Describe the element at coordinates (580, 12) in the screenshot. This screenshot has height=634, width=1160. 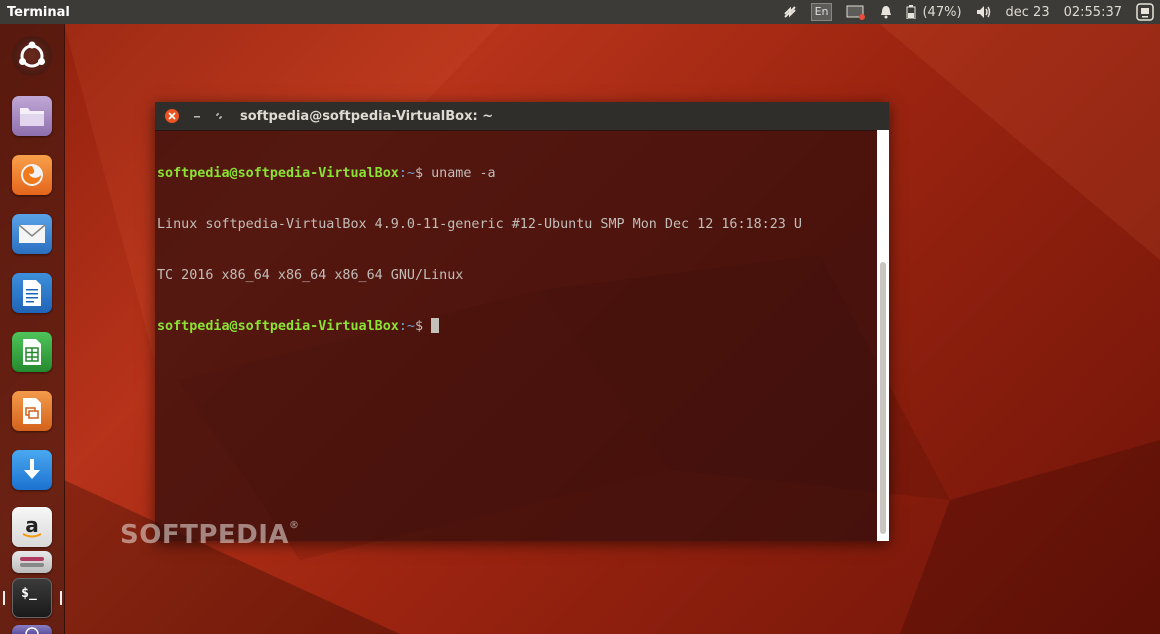
I see `top-panel: Terminal En (47%) dec 23 02:55:37` at that location.